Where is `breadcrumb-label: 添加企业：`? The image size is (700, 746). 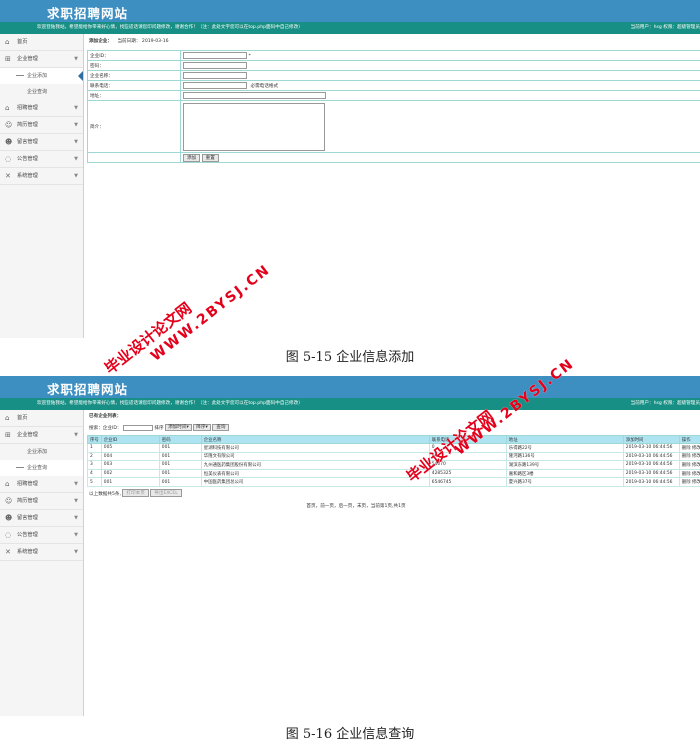 breadcrumb-label: 添加企业： is located at coordinates (100, 41).